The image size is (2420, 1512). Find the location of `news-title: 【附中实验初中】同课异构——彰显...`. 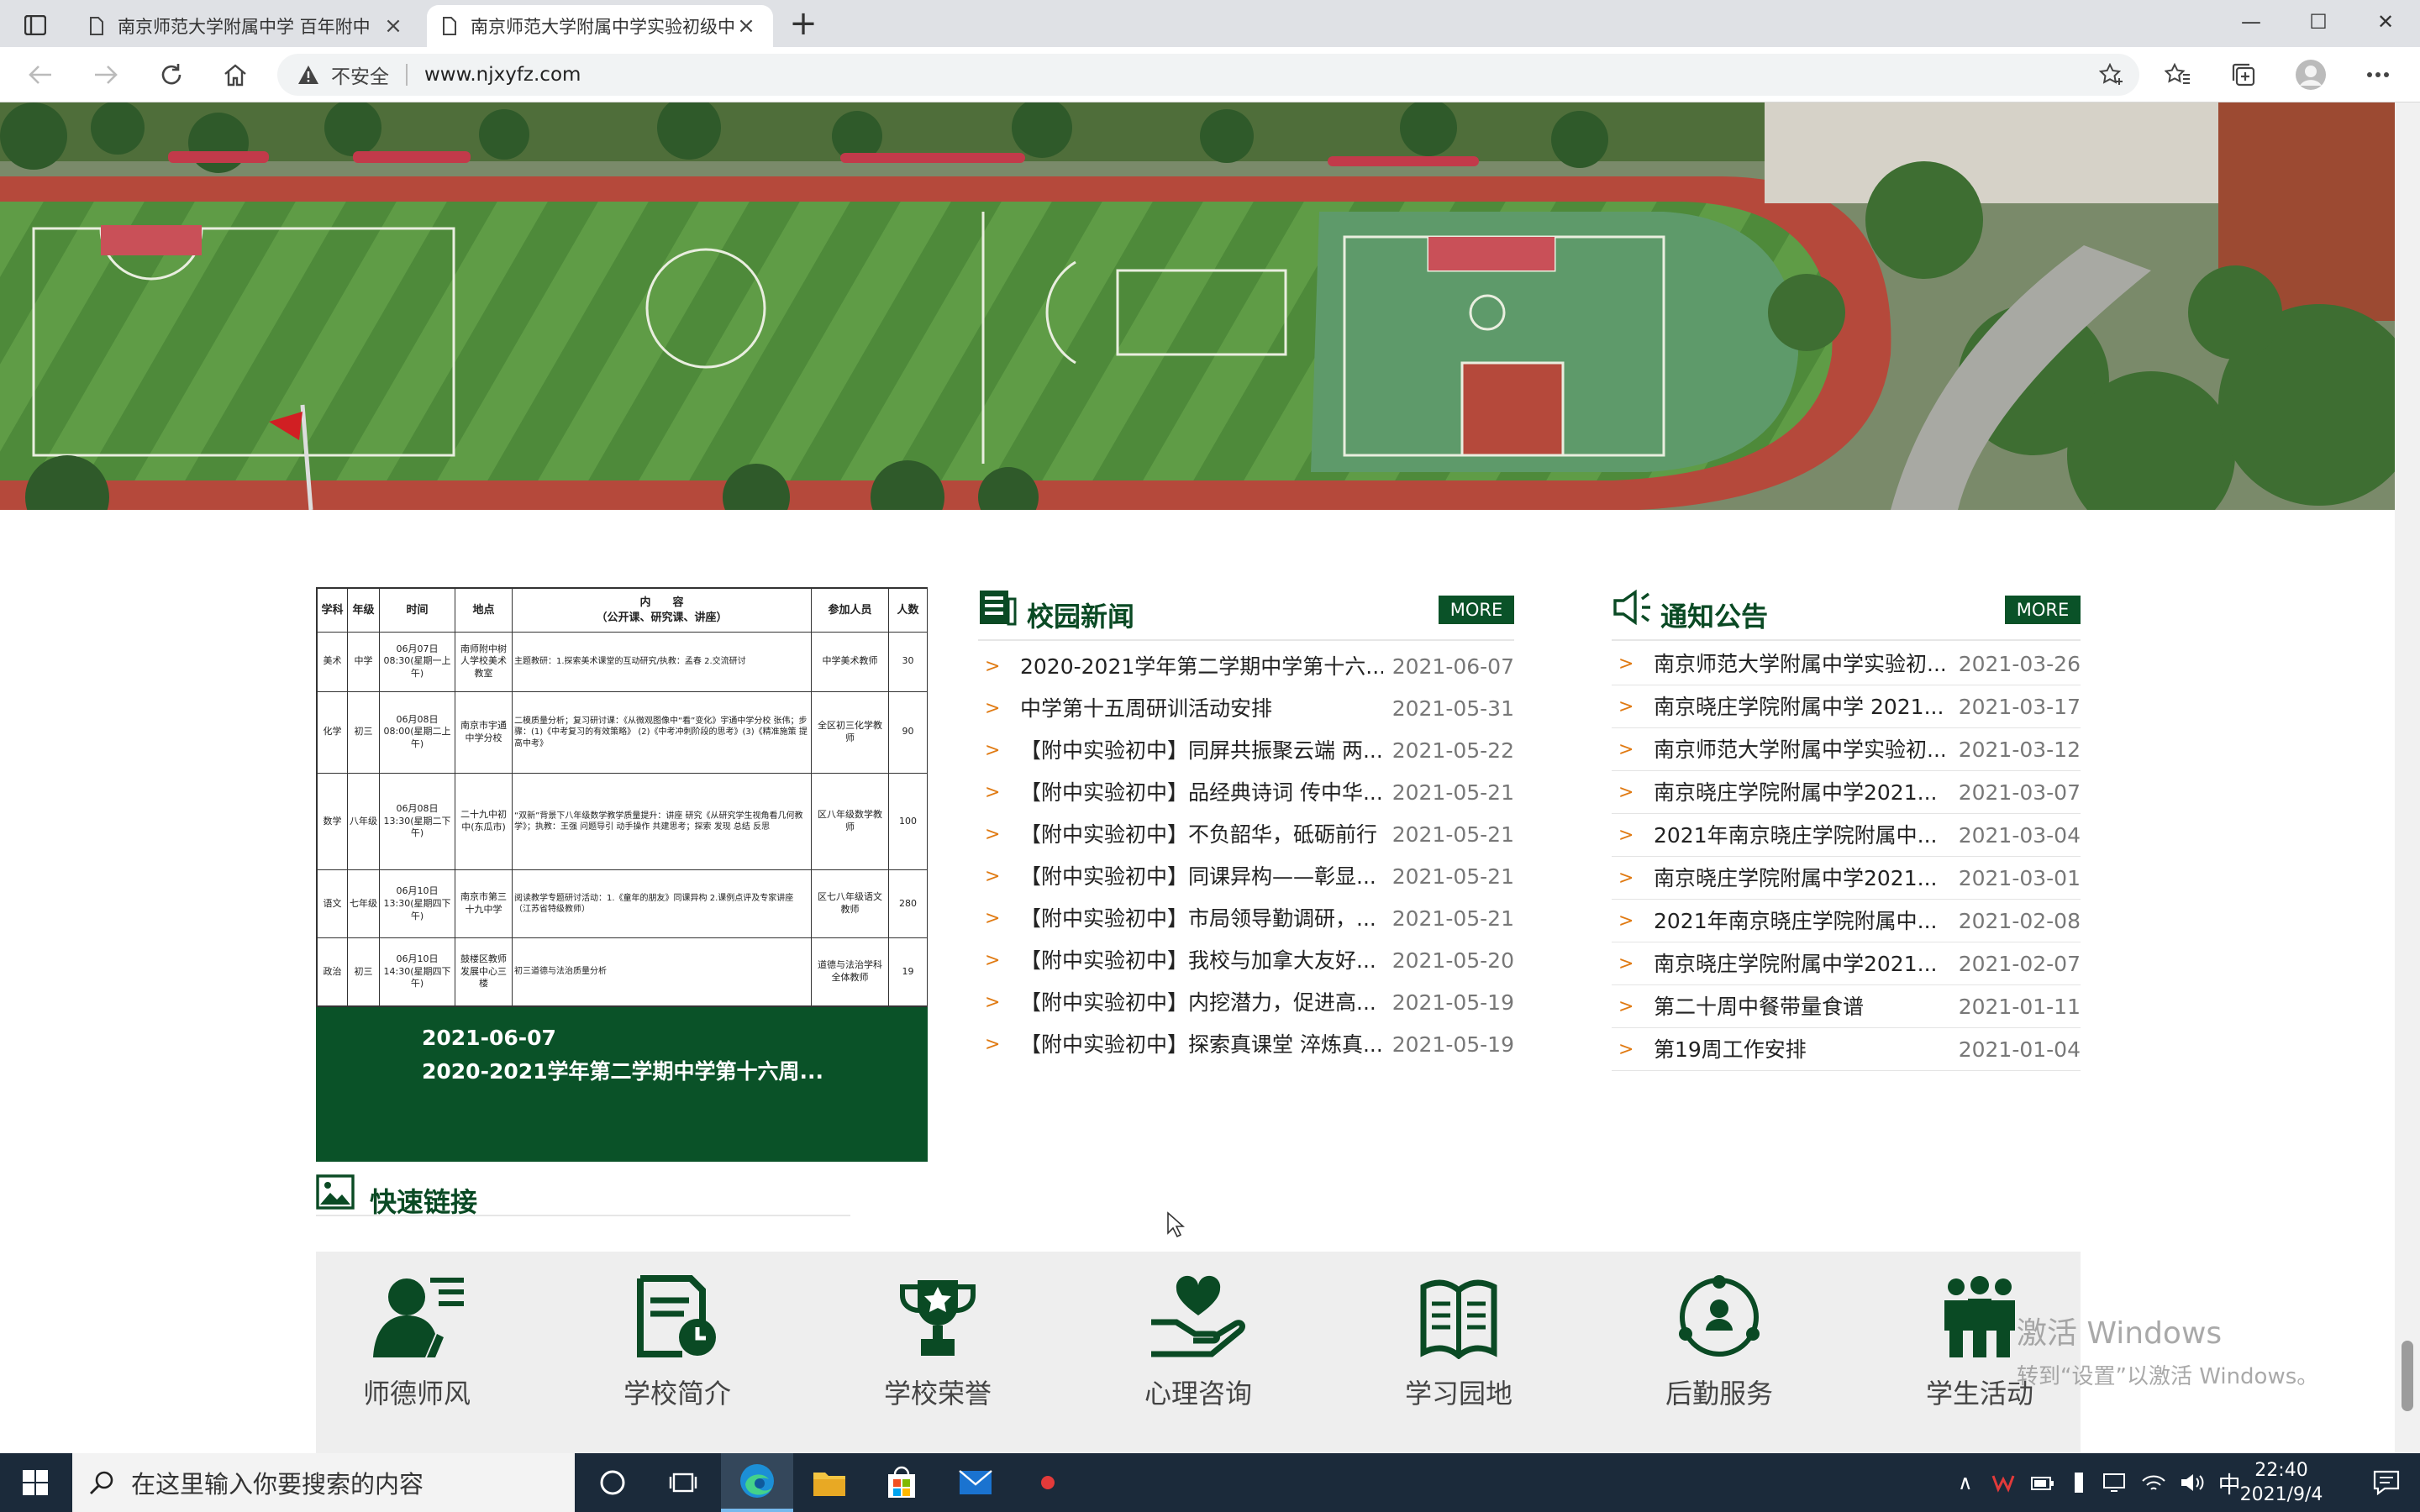

news-title: 【附中实验初中】同课异构——彰显... is located at coordinates (1201, 877).